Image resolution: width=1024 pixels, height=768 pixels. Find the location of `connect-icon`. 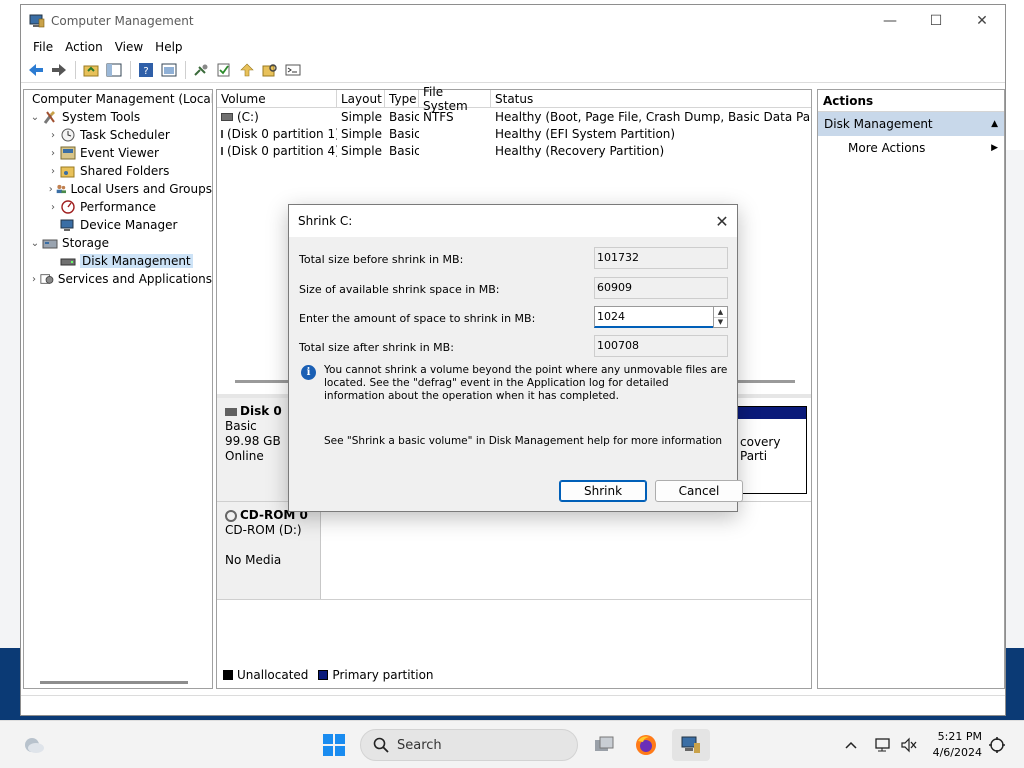

connect-icon is located at coordinates (201, 70).